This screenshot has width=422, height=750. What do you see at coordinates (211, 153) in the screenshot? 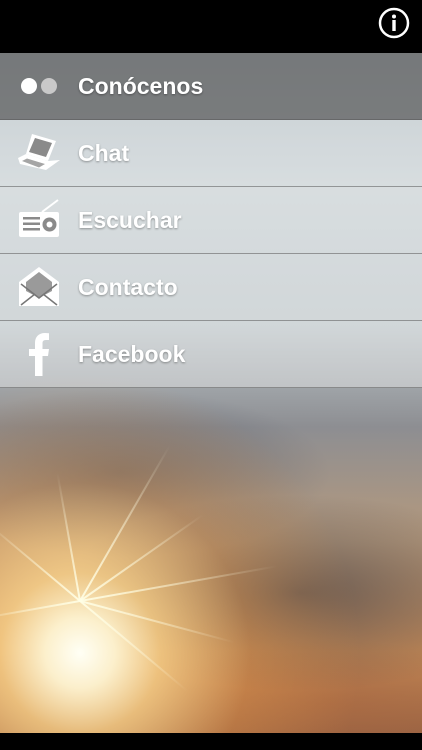
I see `menu-item-chat: Chat` at bounding box center [211, 153].